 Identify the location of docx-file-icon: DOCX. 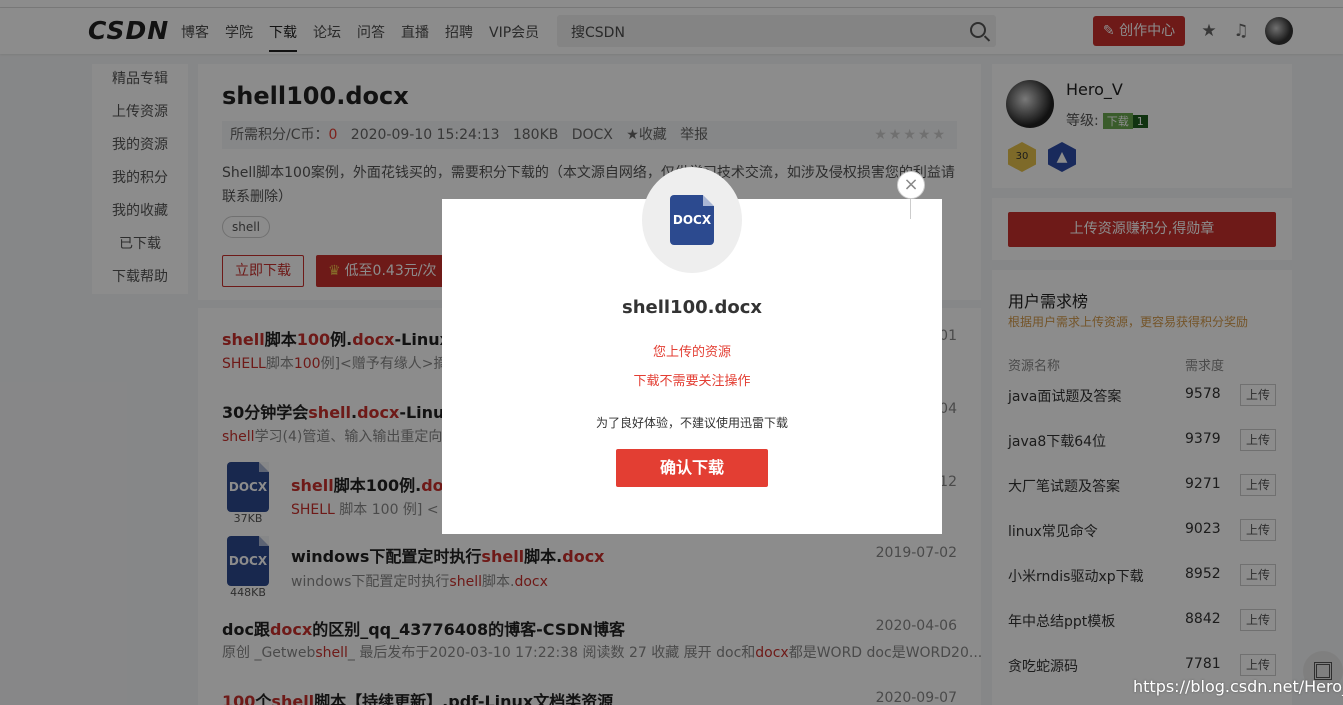
(692, 220).